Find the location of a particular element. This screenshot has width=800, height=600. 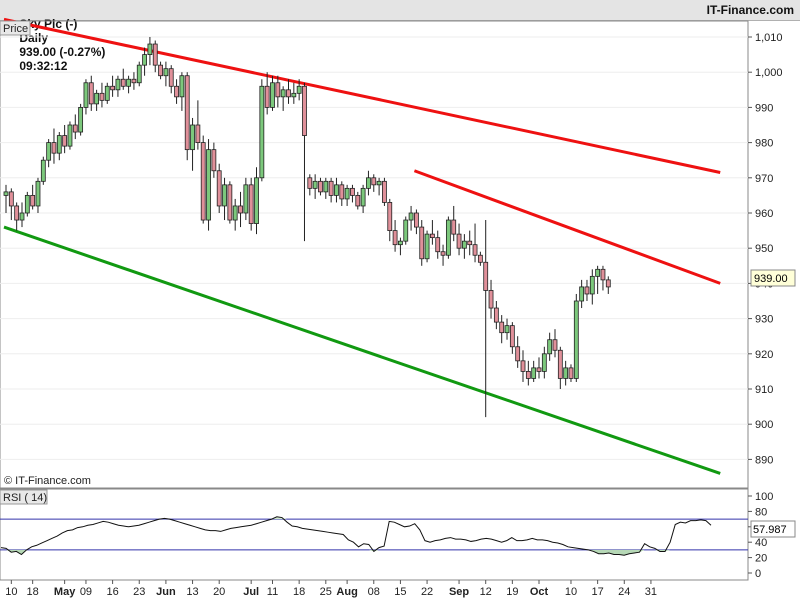

date-tick-label: 11 is located at coordinates (272, 592).